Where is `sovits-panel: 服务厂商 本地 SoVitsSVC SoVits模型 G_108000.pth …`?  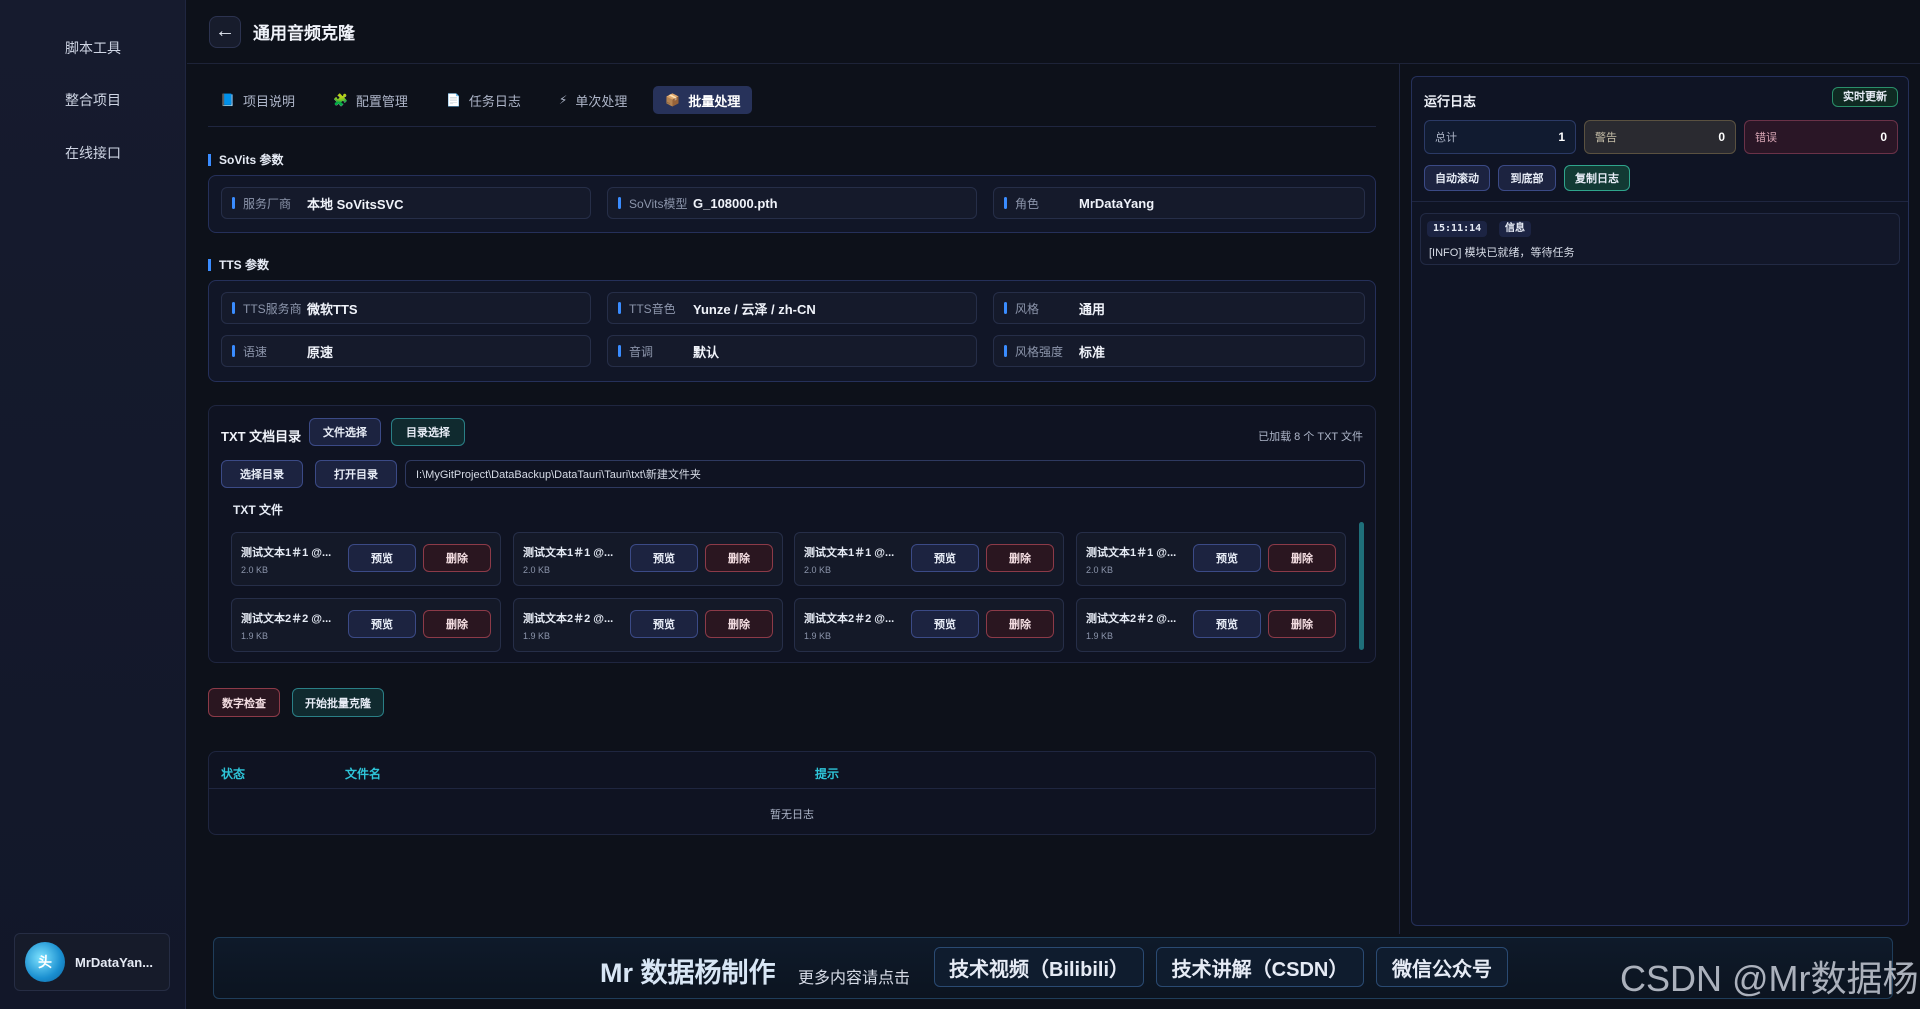
sovits-panel: 服务厂商 本地 SoVitsSVC SoVits模型 G_108000.pth … is located at coordinates (792, 204).